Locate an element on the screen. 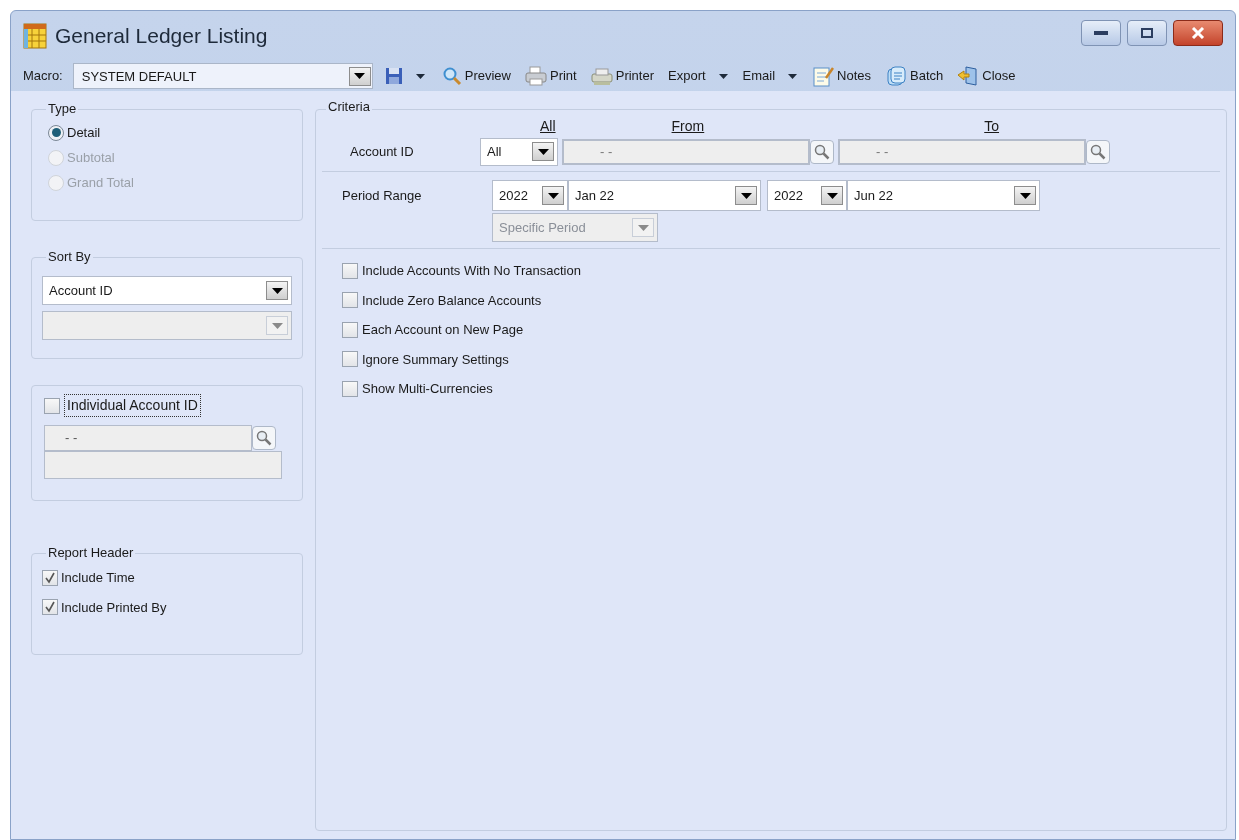  toolbar-button: Printer is located at coordinates (622, 76).